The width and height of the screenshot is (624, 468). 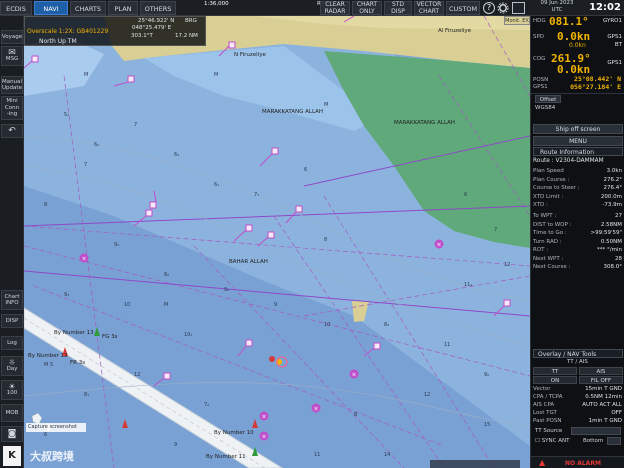 I want to click on bottom-label: Bottom, so click(x=593, y=441).